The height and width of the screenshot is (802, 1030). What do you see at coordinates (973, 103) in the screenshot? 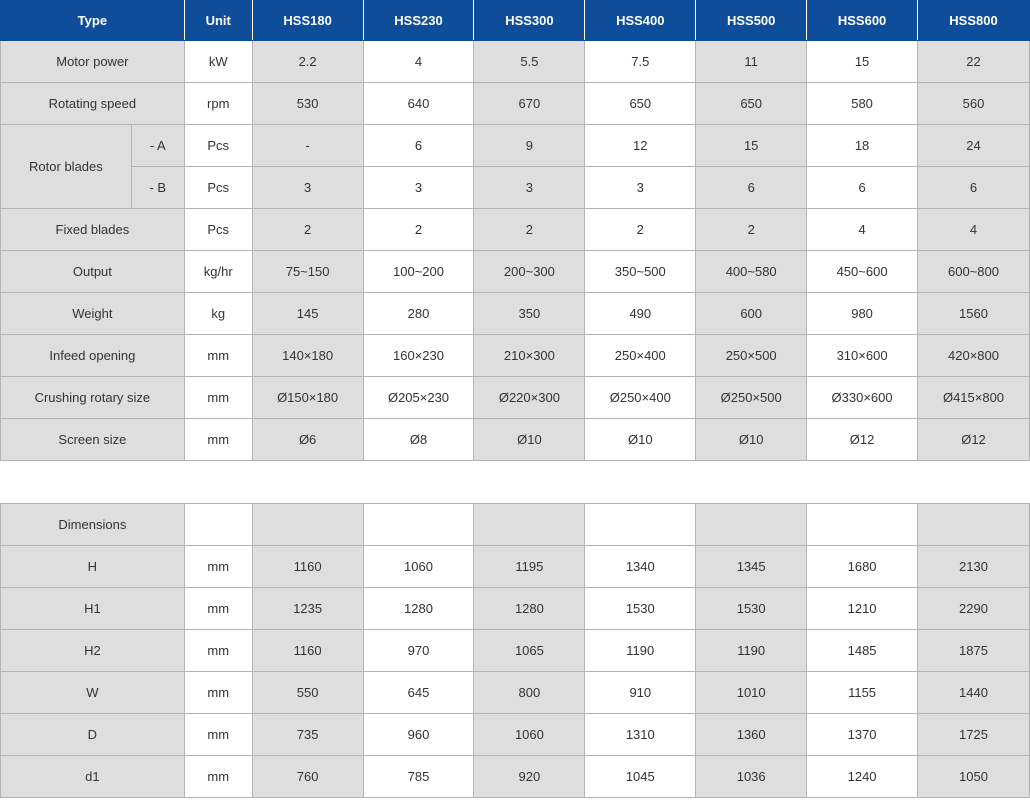
I see `value-cell: 560` at bounding box center [973, 103].